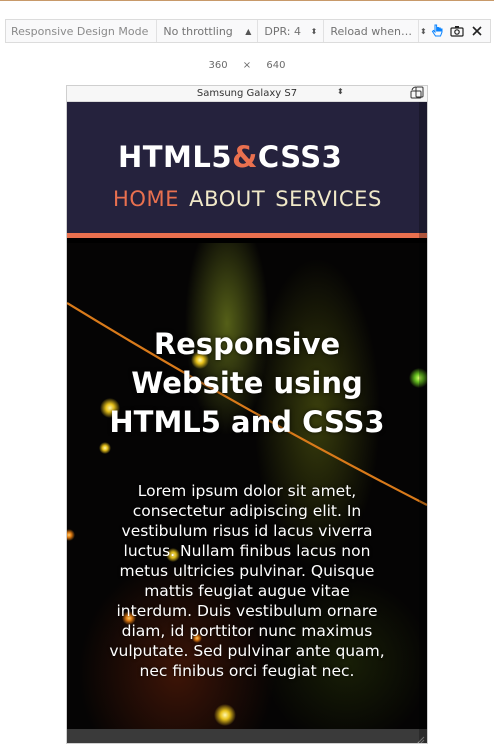 This screenshot has height=755, width=494. I want to click on viewport-scrollbar, so click(423, 422).